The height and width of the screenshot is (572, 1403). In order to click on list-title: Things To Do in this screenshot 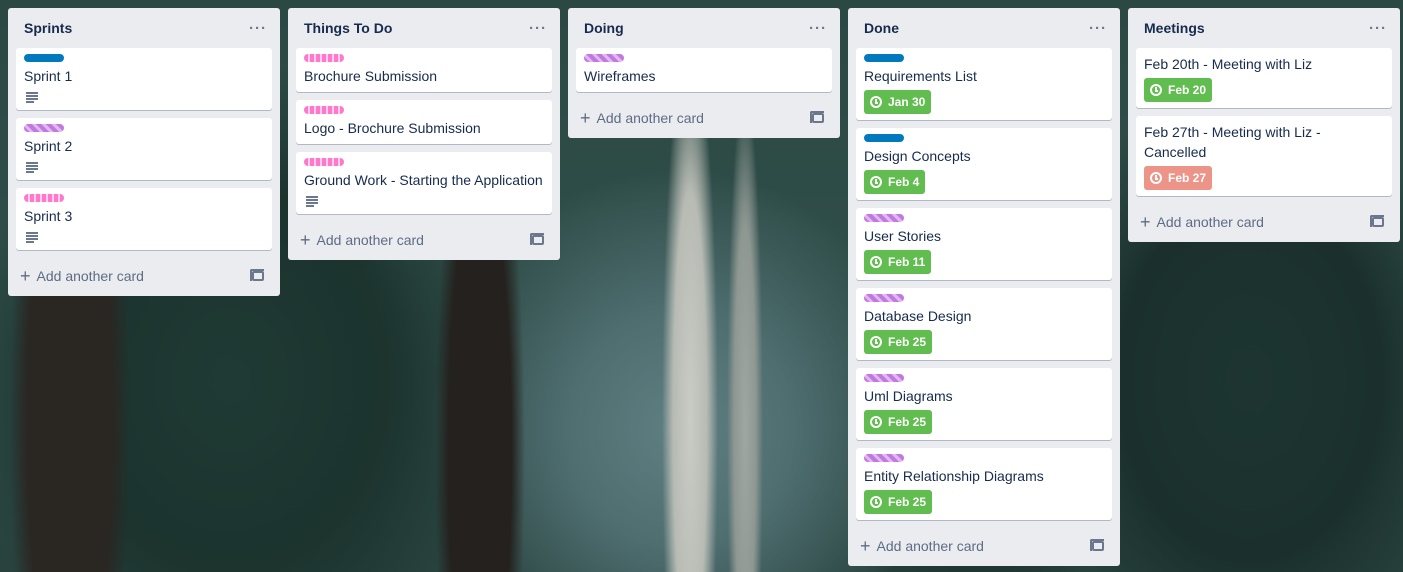, I will do `click(348, 28)`.